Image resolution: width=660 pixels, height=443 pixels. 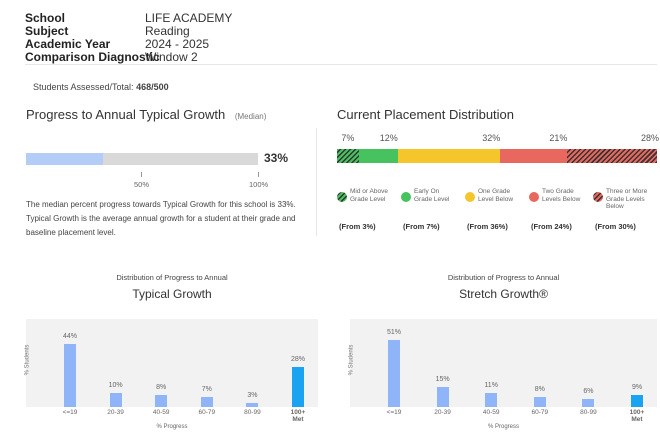 What do you see at coordinates (588, 392) in the screenshot?
I see `chart-value-label: 6%` at bounding box center [588, 392].